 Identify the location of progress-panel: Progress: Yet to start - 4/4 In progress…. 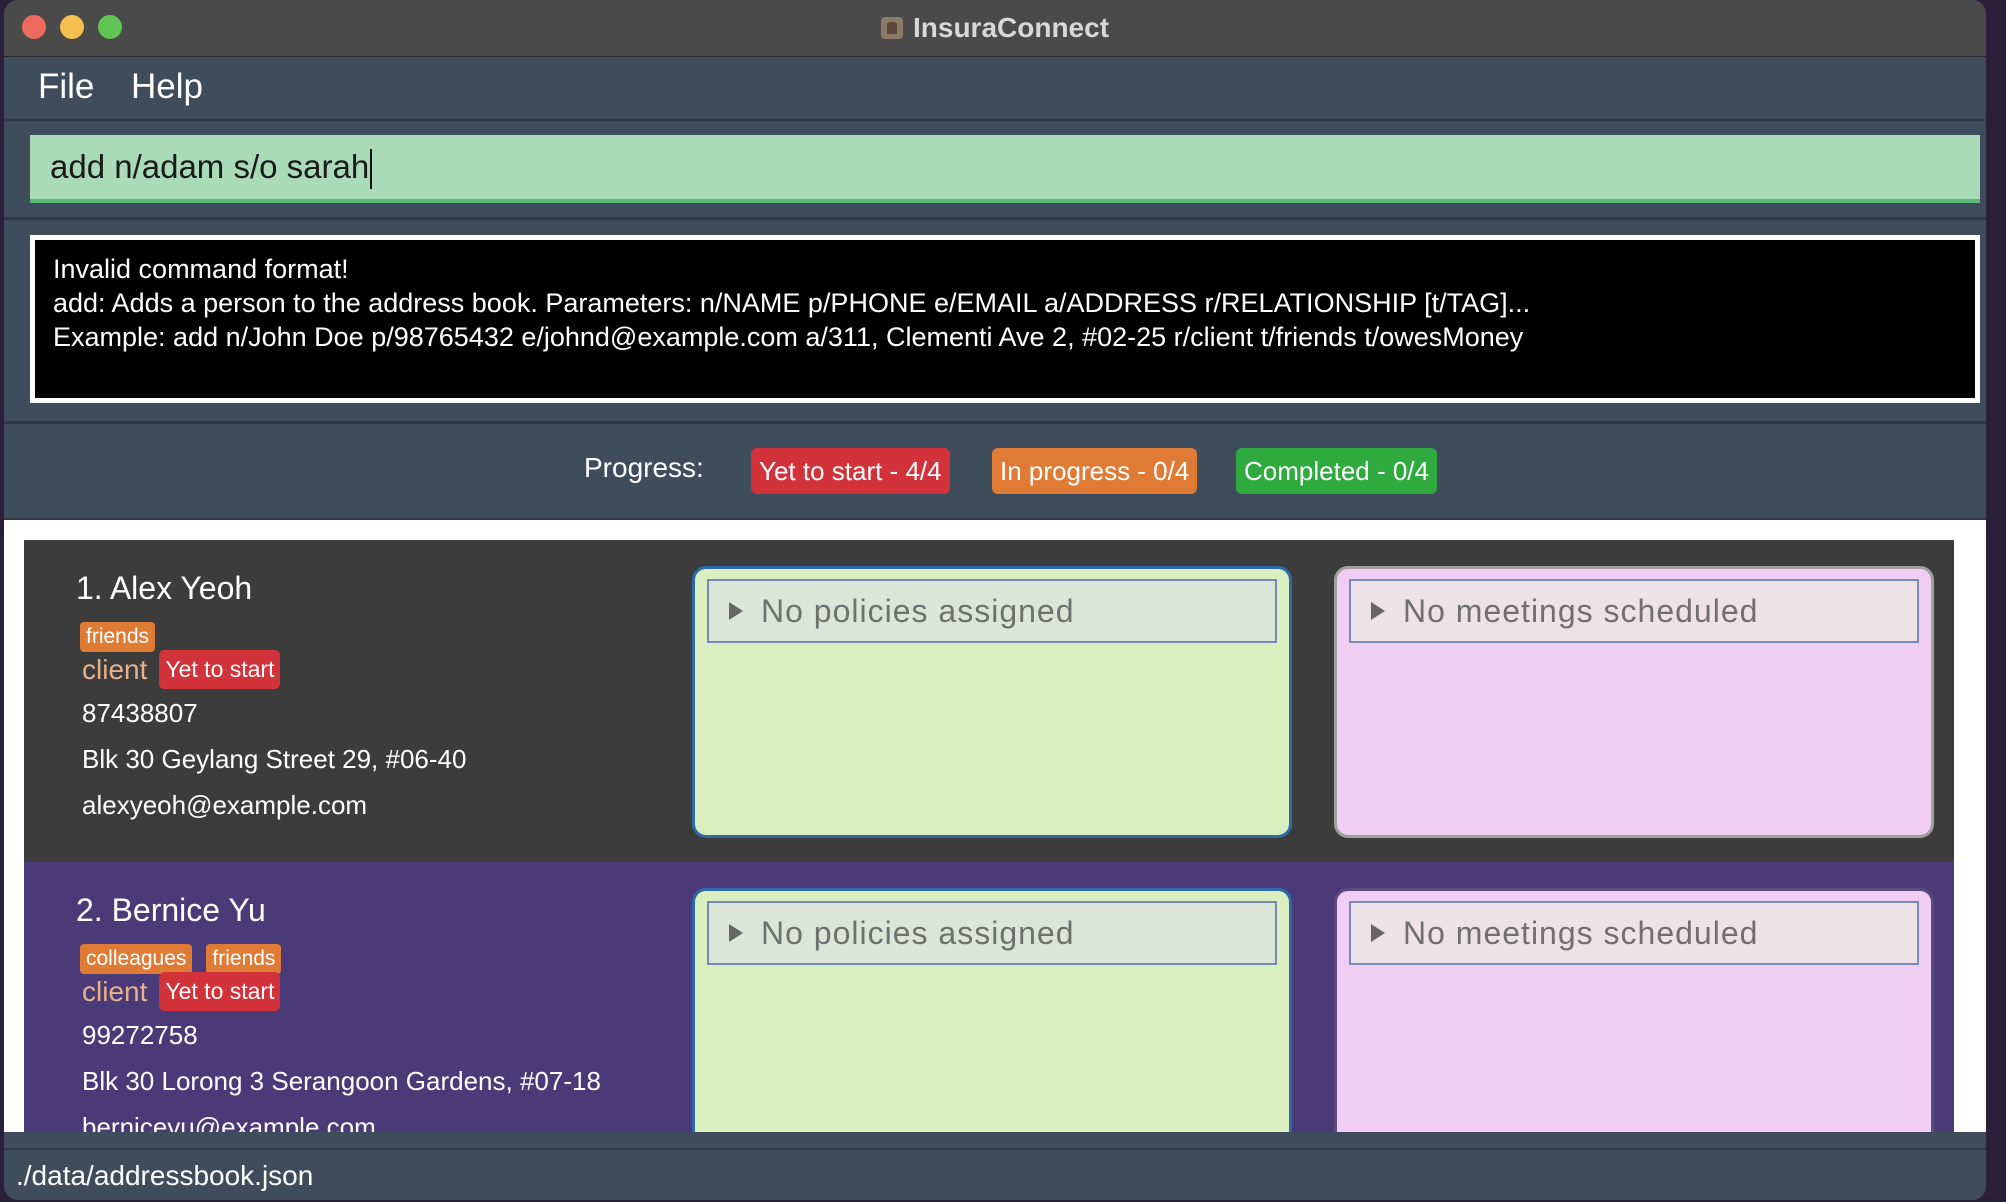
(995, 472).